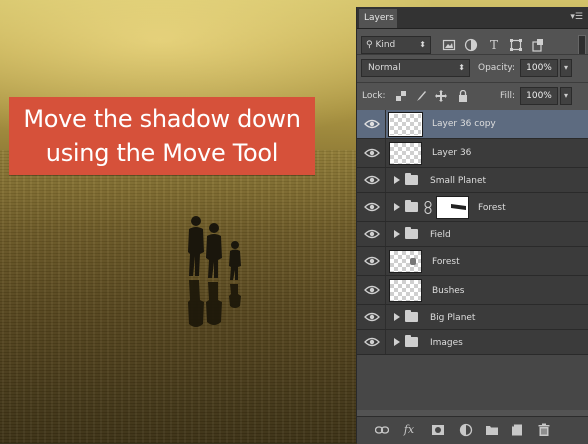 The image size is (588, 444). I want to click on layer-row-small-planet: Small Planet, so click(472, 180).